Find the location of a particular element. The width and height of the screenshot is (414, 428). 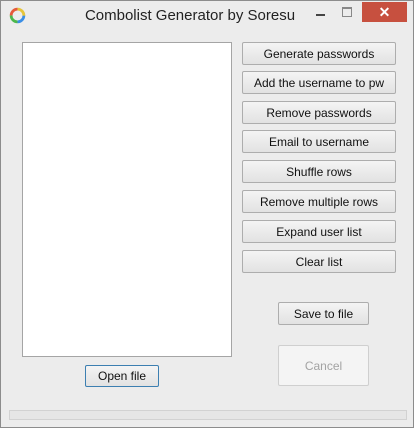

expand-user-list-button: Expand user list is located at coordinates (319, 231).